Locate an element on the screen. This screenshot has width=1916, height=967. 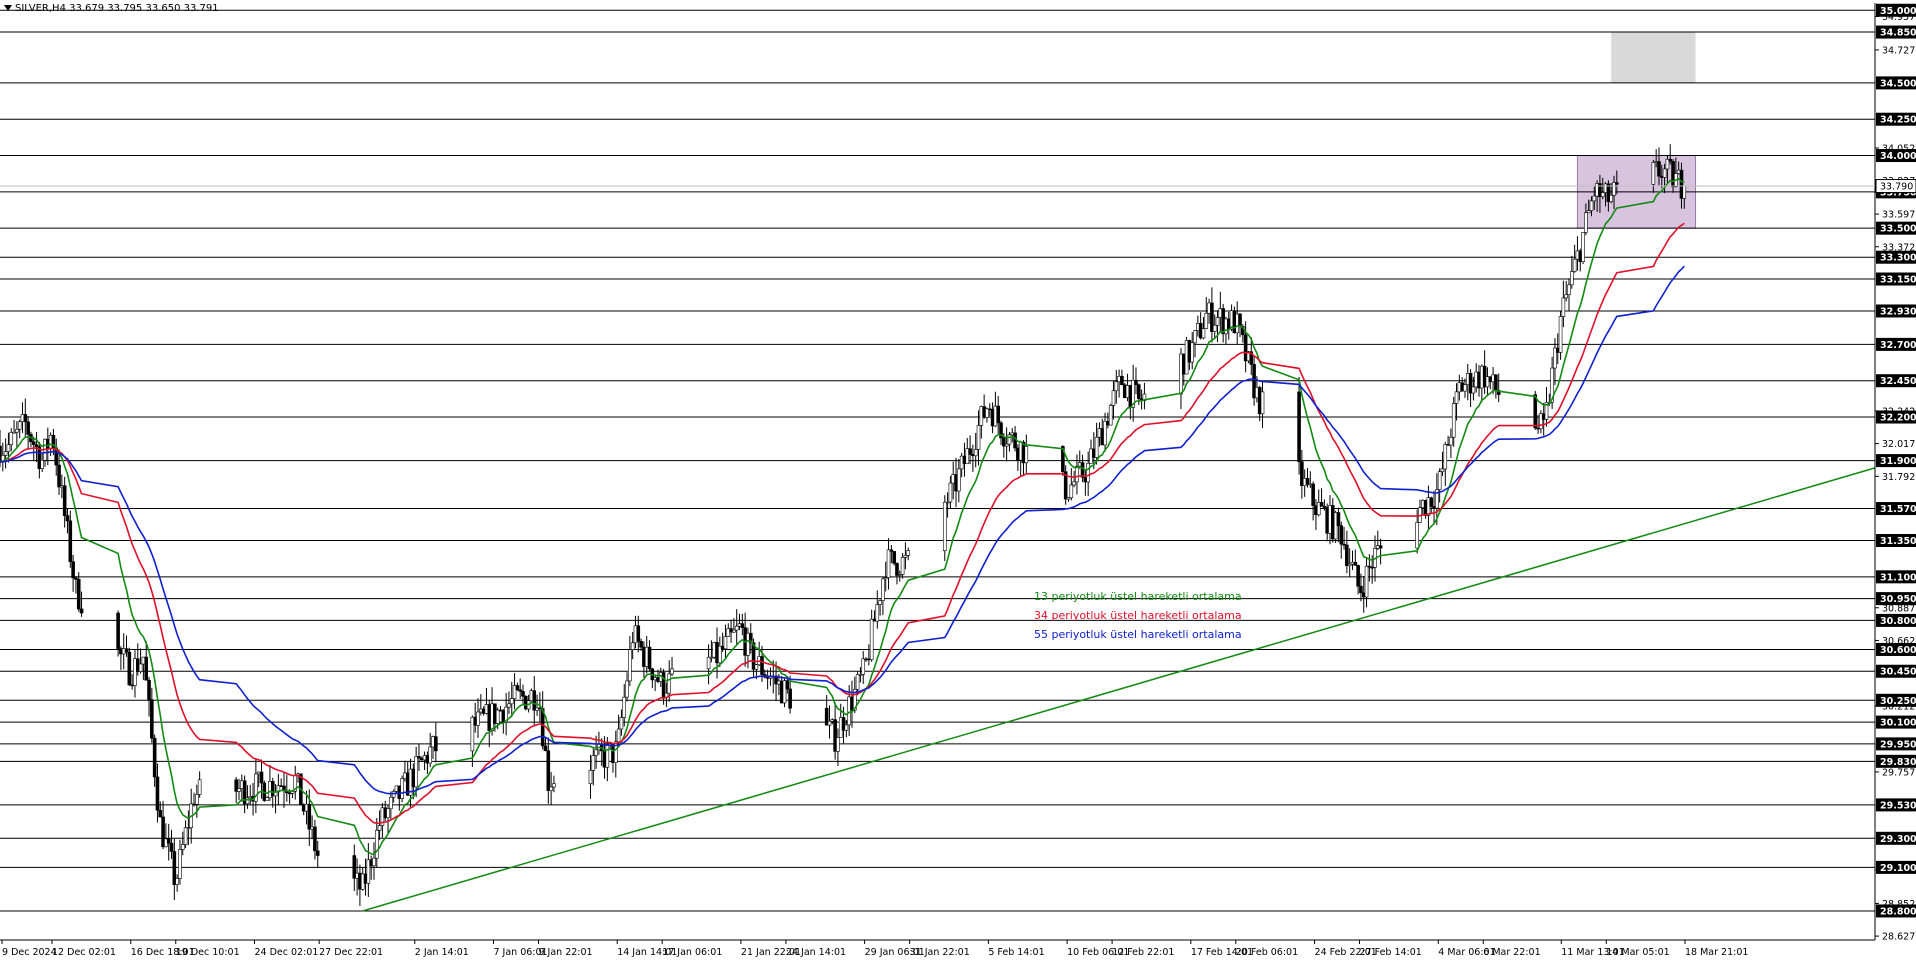
time-tick-label: 19 Dec 10:01 is located at coordinates (208, 952).